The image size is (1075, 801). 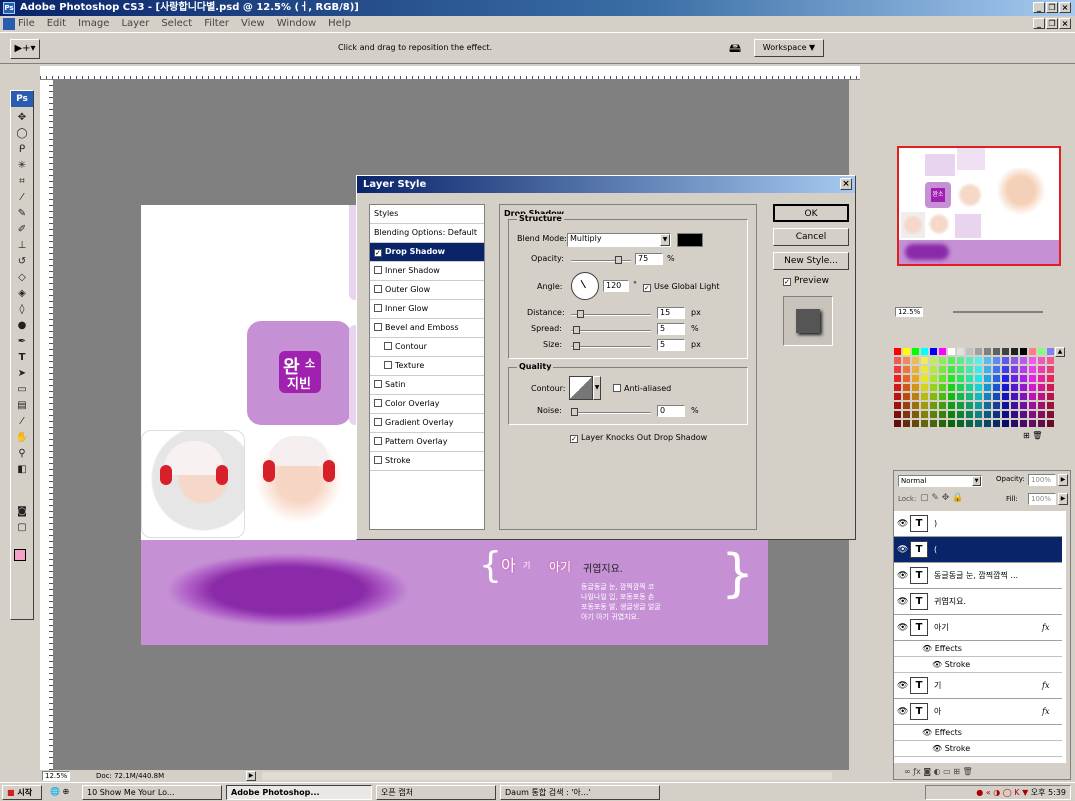 What do you see at coordinates (649, 259) in the screenshot?
I see `opacity-input: 75` at bounding box center [649, 259].